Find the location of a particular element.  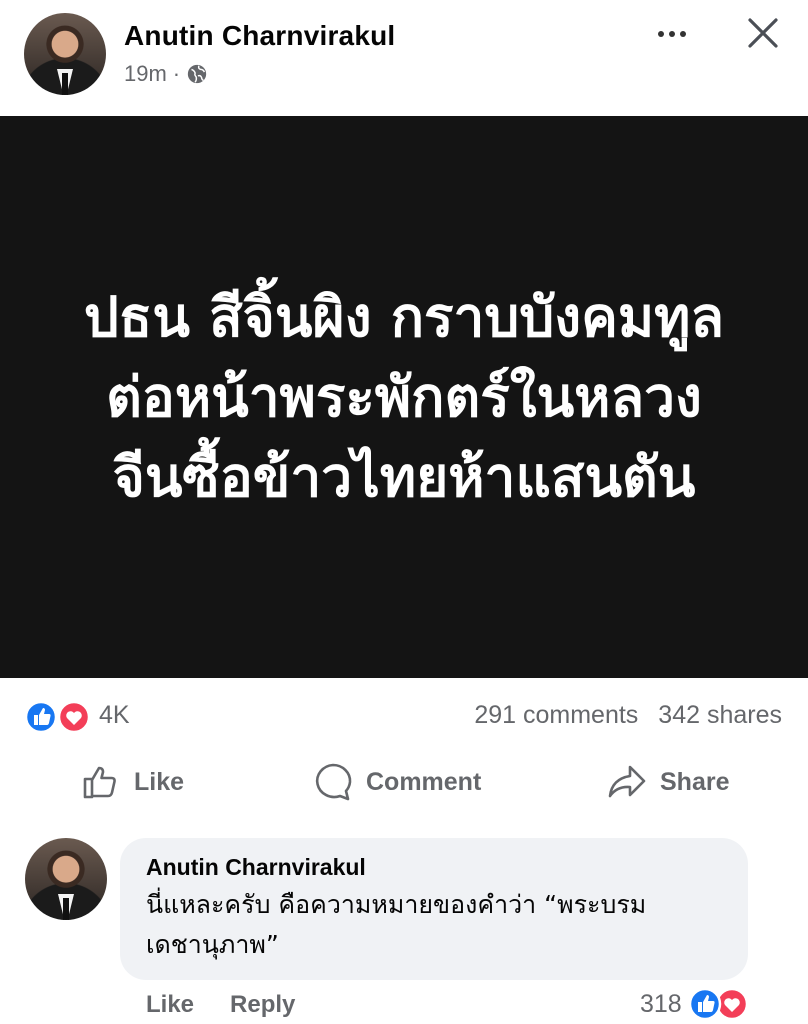

like-label: Like is located at coordinates (159, 781).